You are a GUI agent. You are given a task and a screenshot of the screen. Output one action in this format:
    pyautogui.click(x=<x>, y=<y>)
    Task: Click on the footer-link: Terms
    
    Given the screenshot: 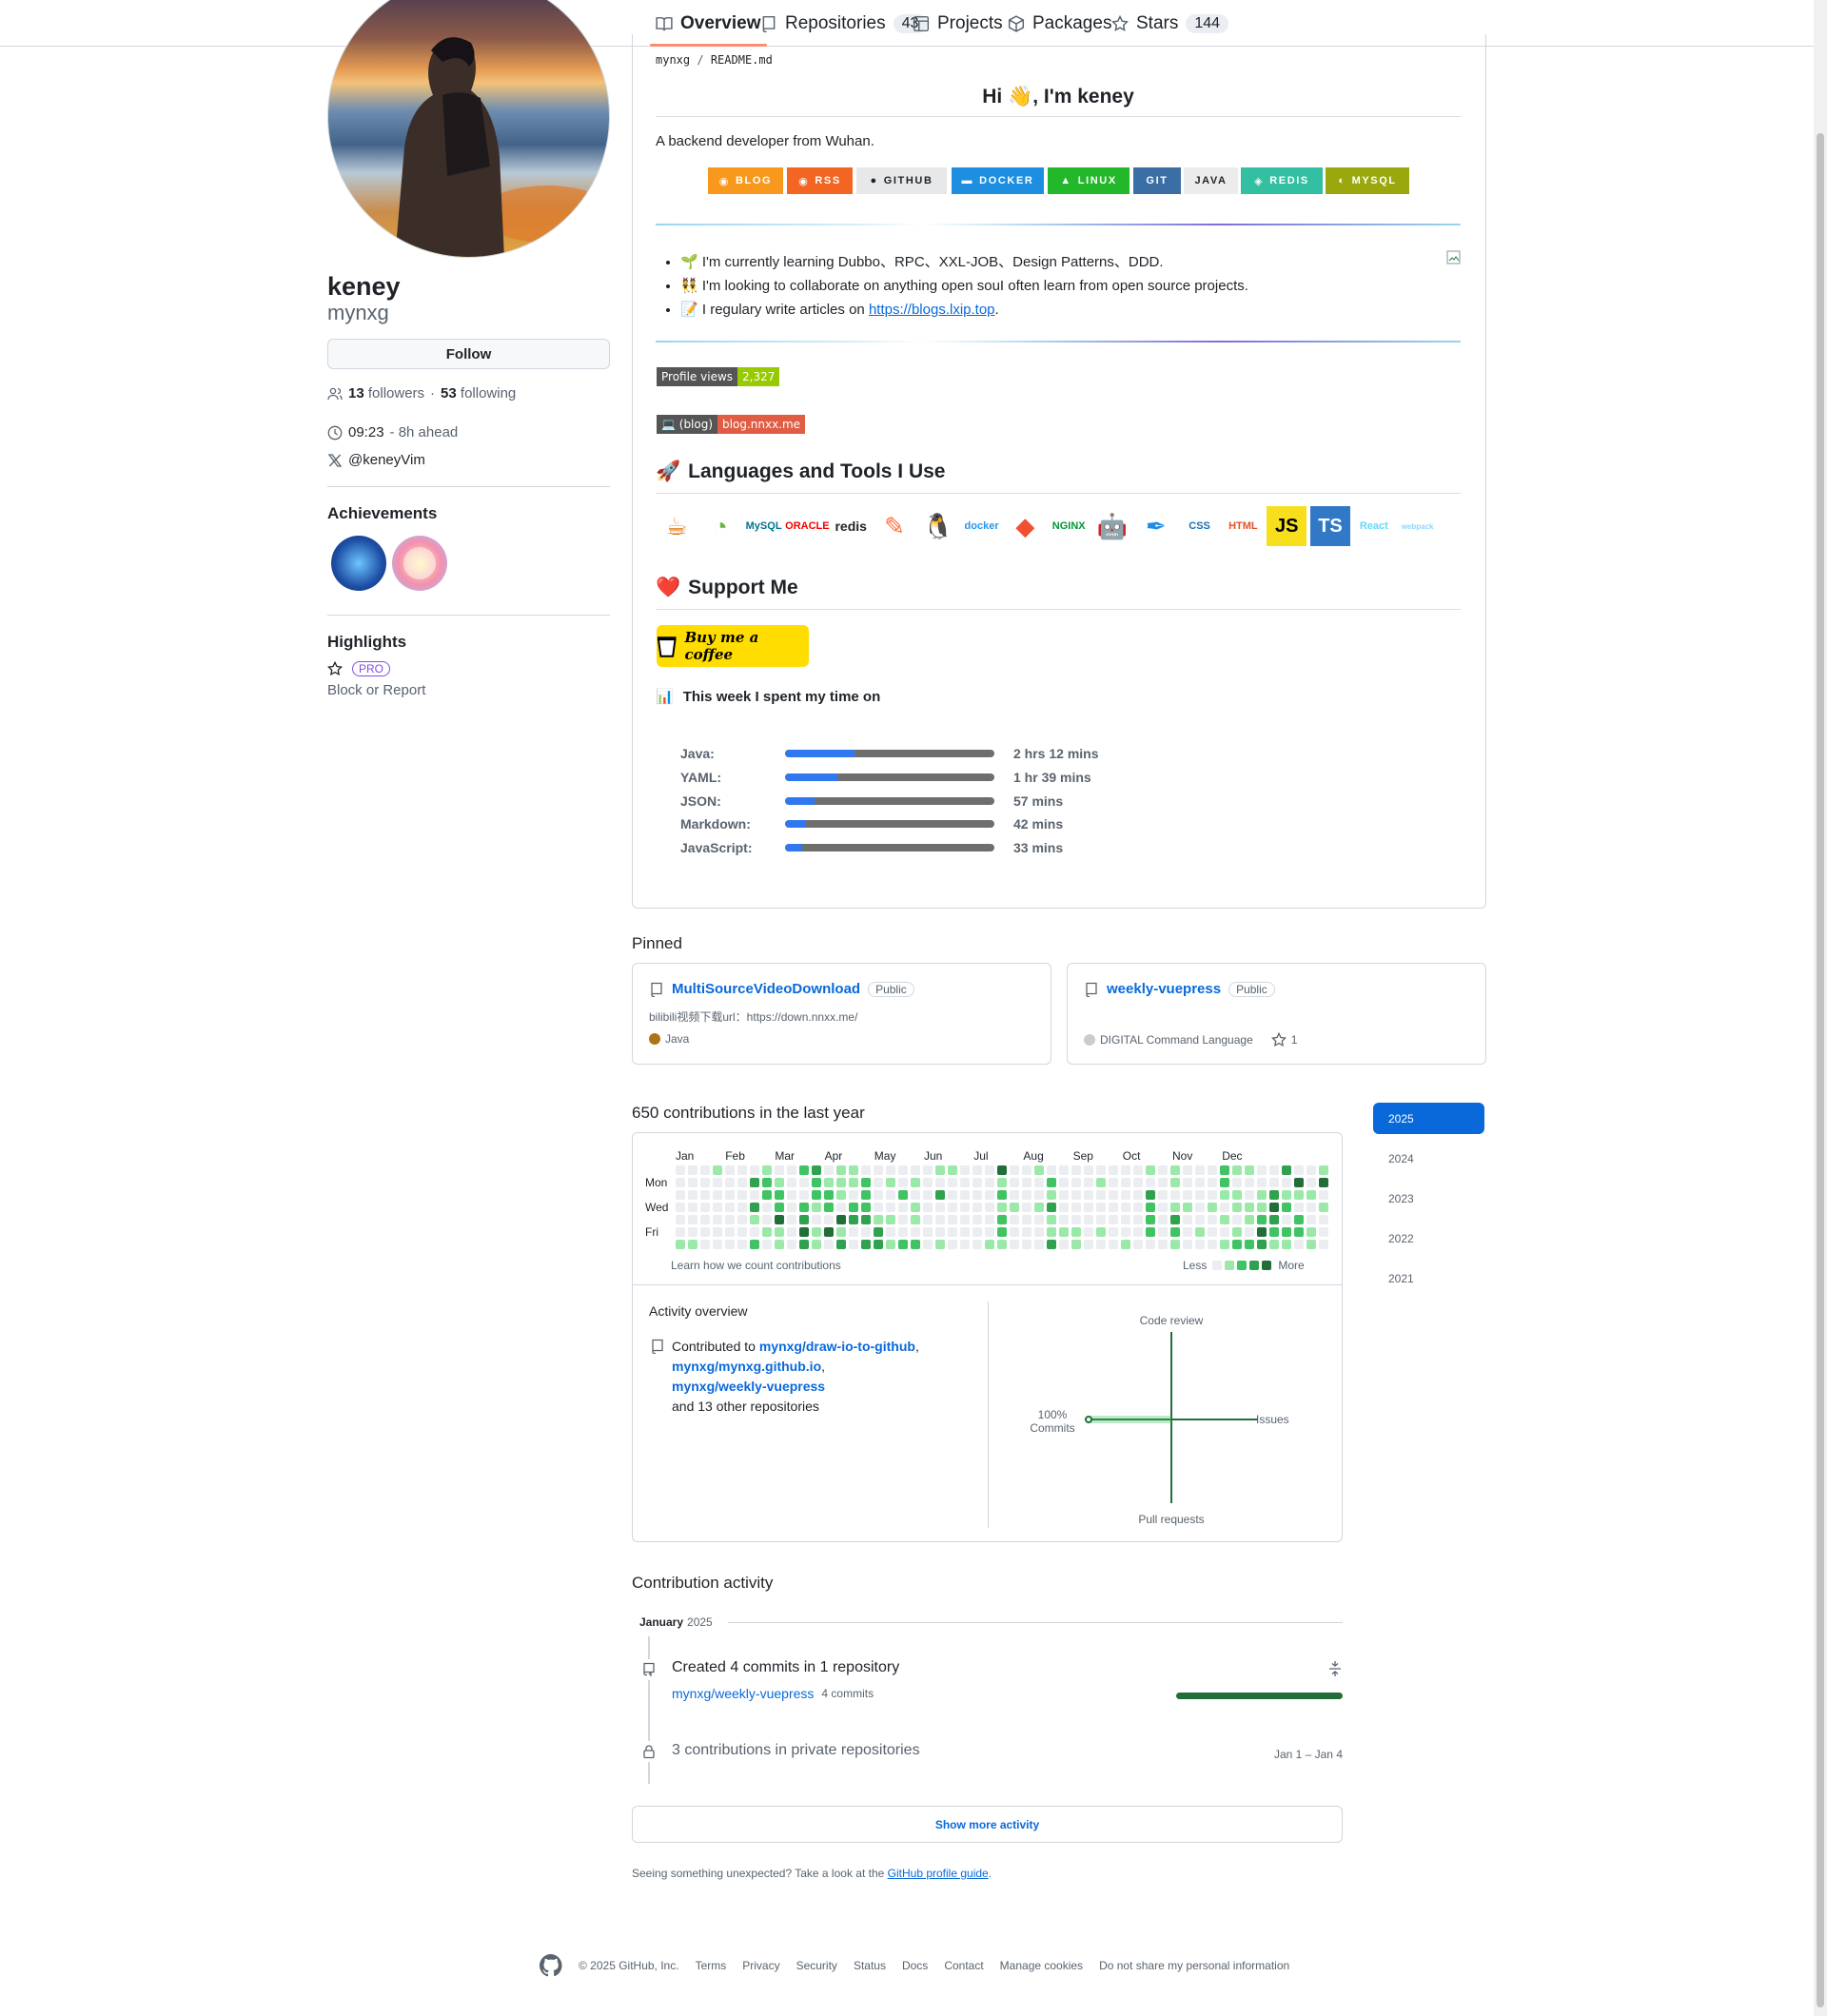 What is the action you would take?
    pyautogui.click(x=711, y=1965)
    